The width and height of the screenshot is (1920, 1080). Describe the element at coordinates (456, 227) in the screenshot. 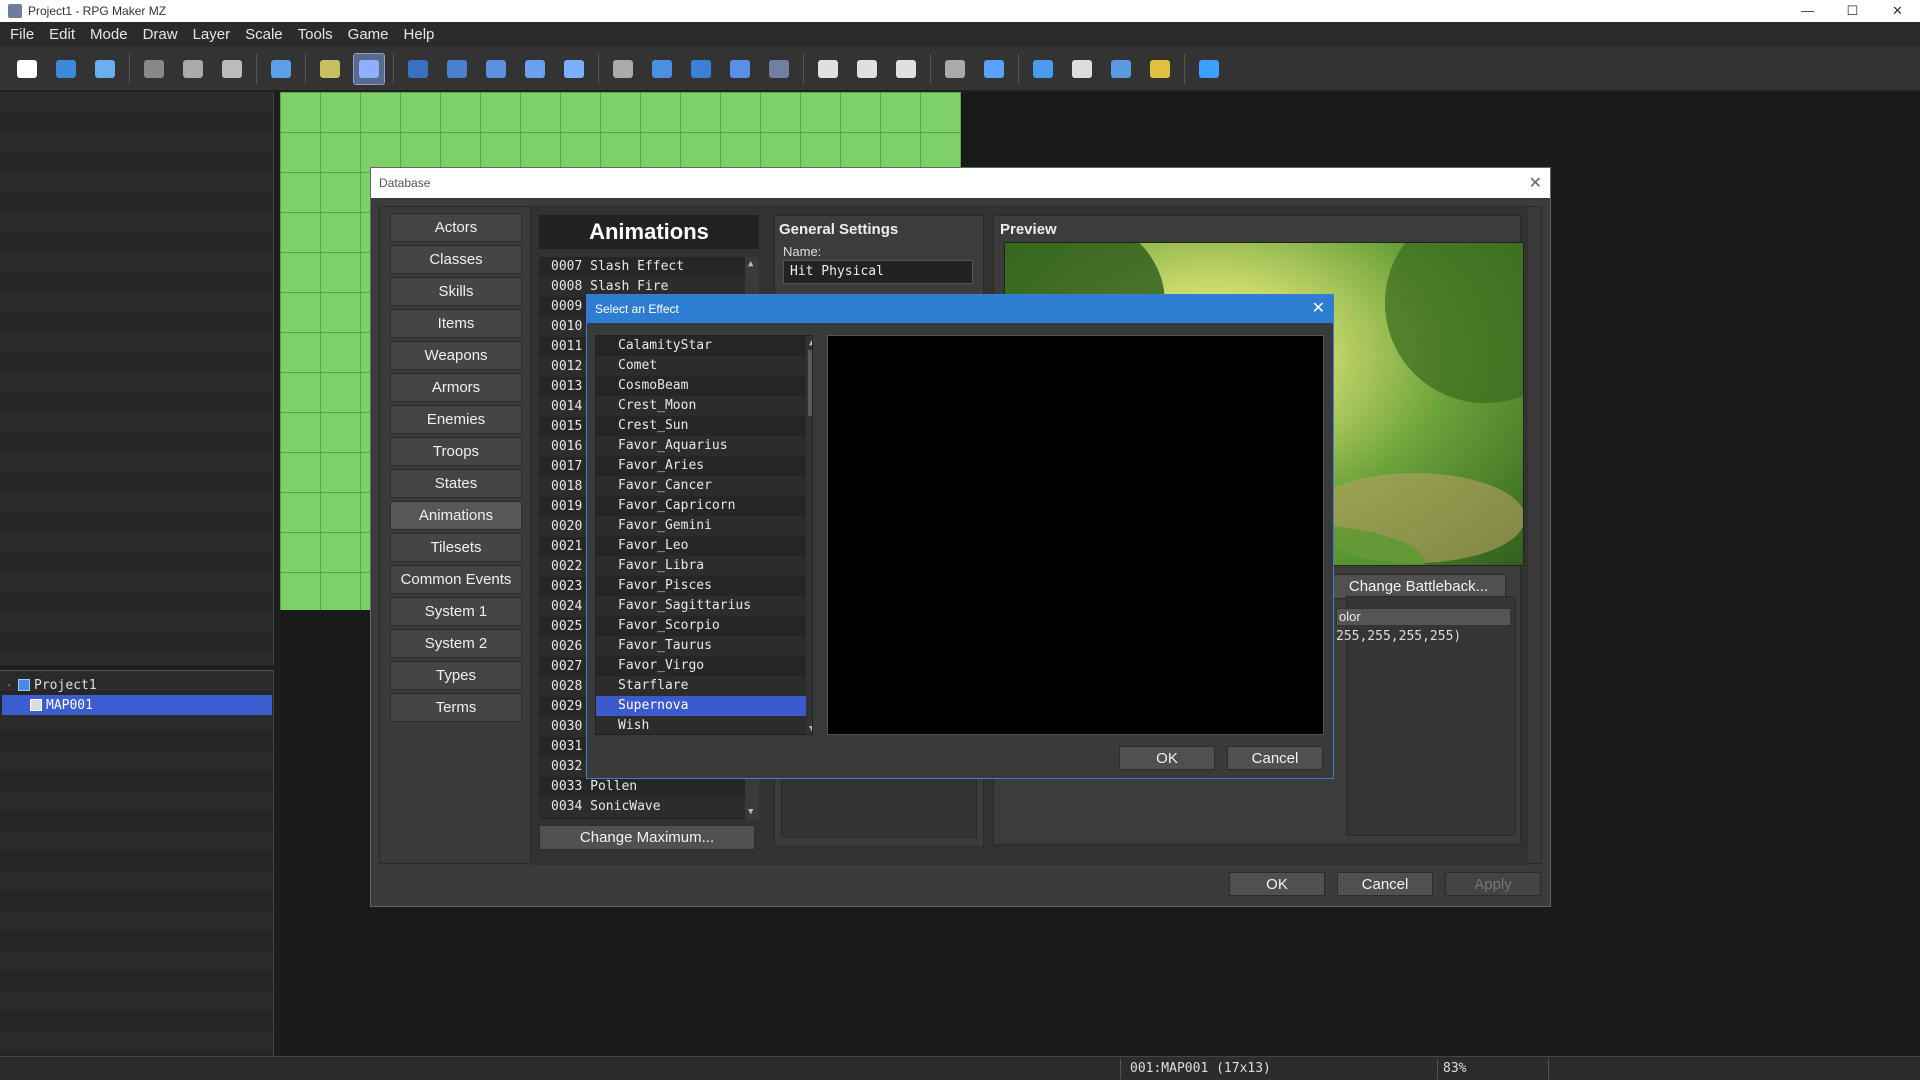

I see `tab-actors: Actors` at that location.